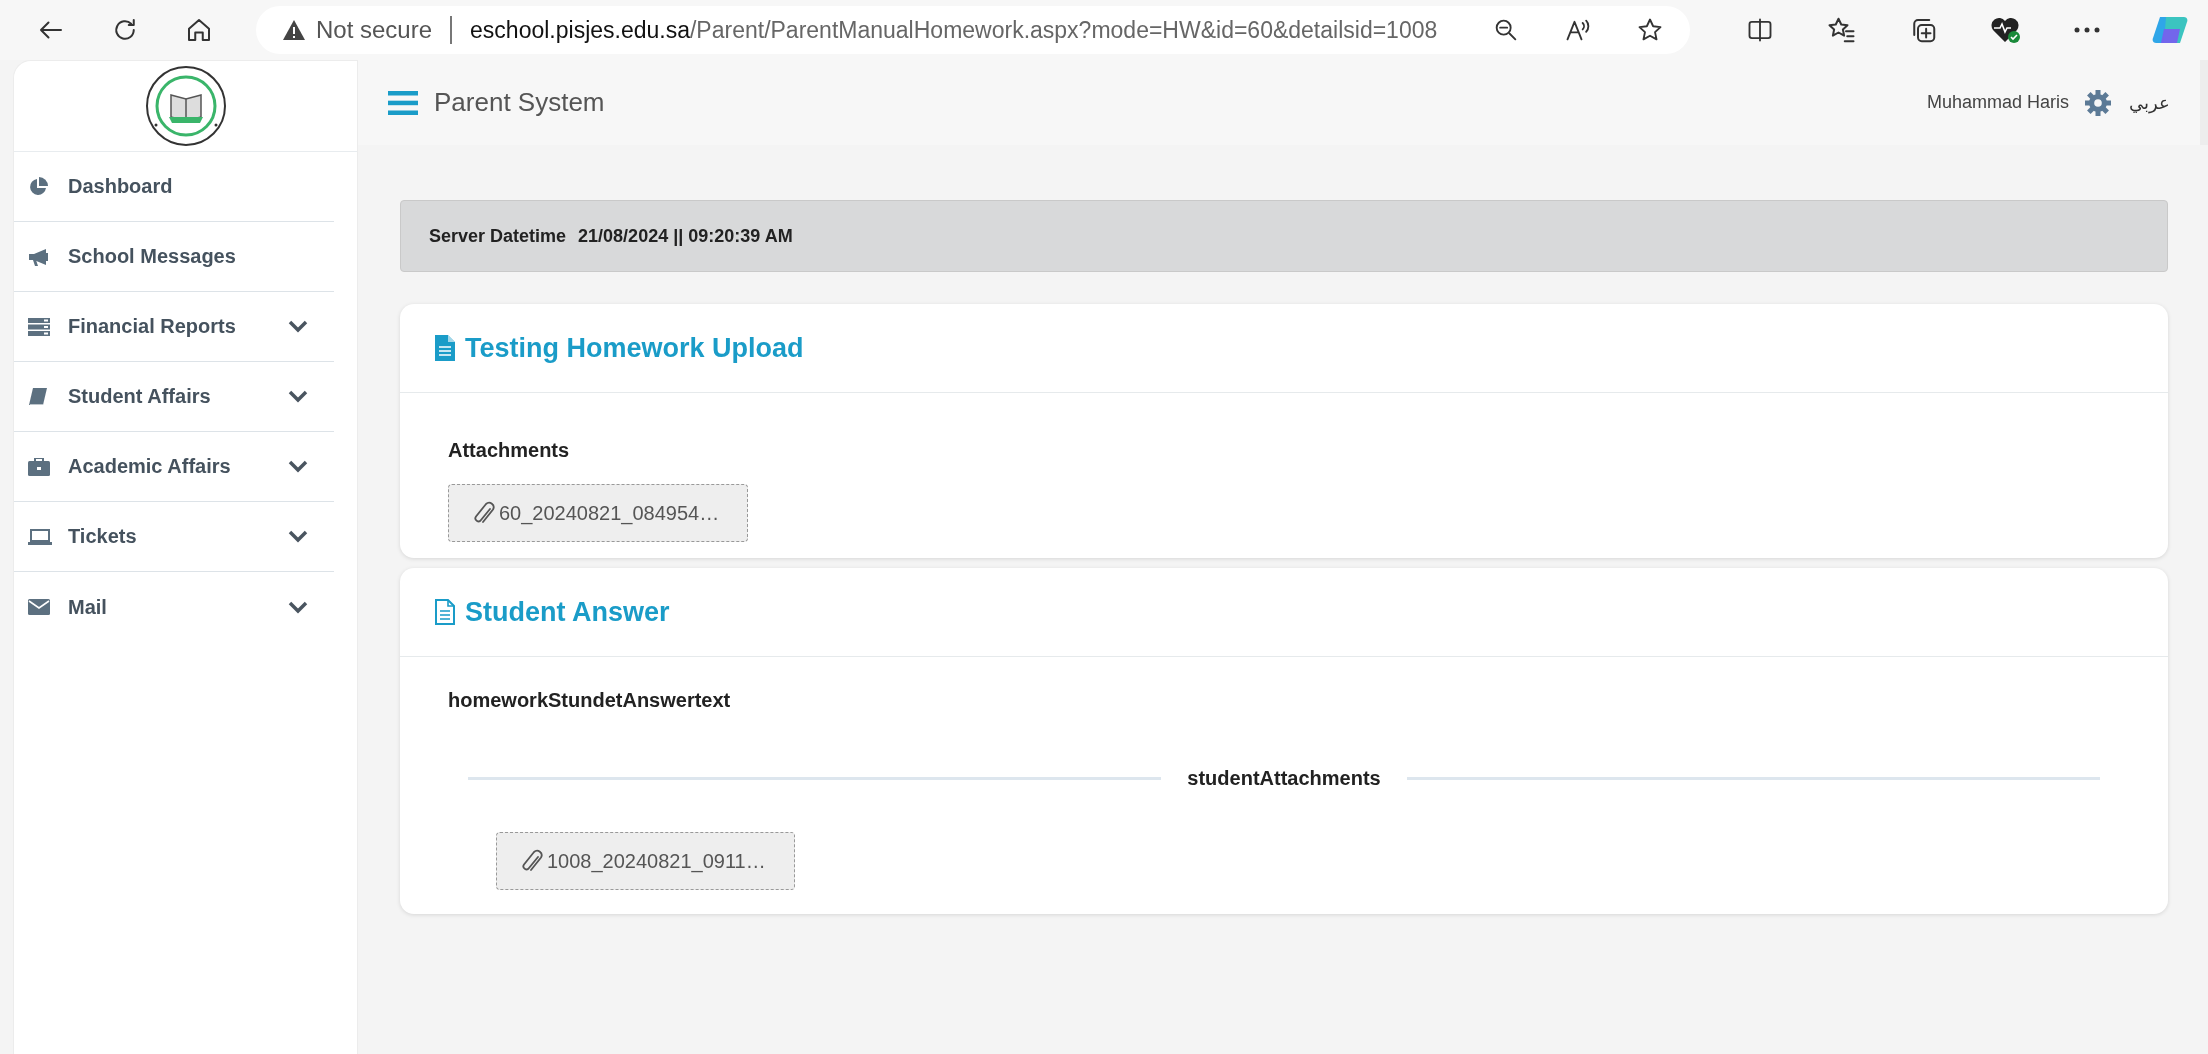  I want to click on answer-text: homeworkStundetAnswertext, so click(590, 700).